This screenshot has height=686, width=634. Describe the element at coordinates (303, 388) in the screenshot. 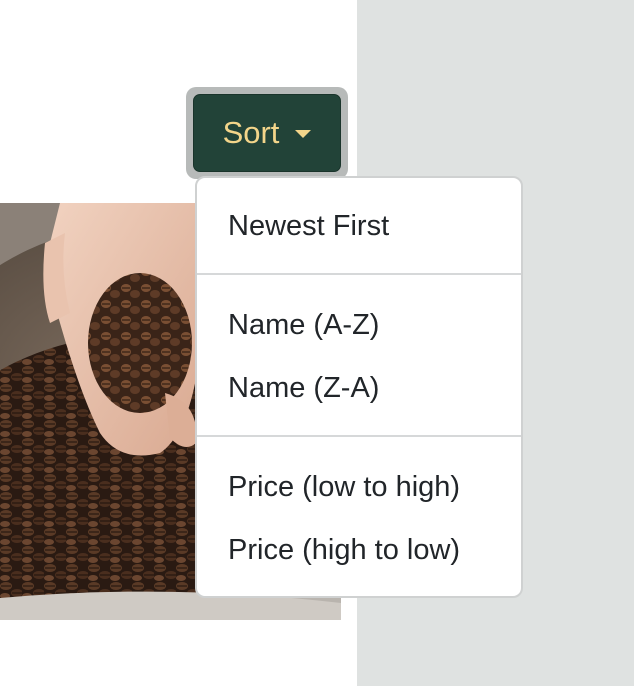

I see `menu-item-name-z-a: Name (Z-A)` at that location.